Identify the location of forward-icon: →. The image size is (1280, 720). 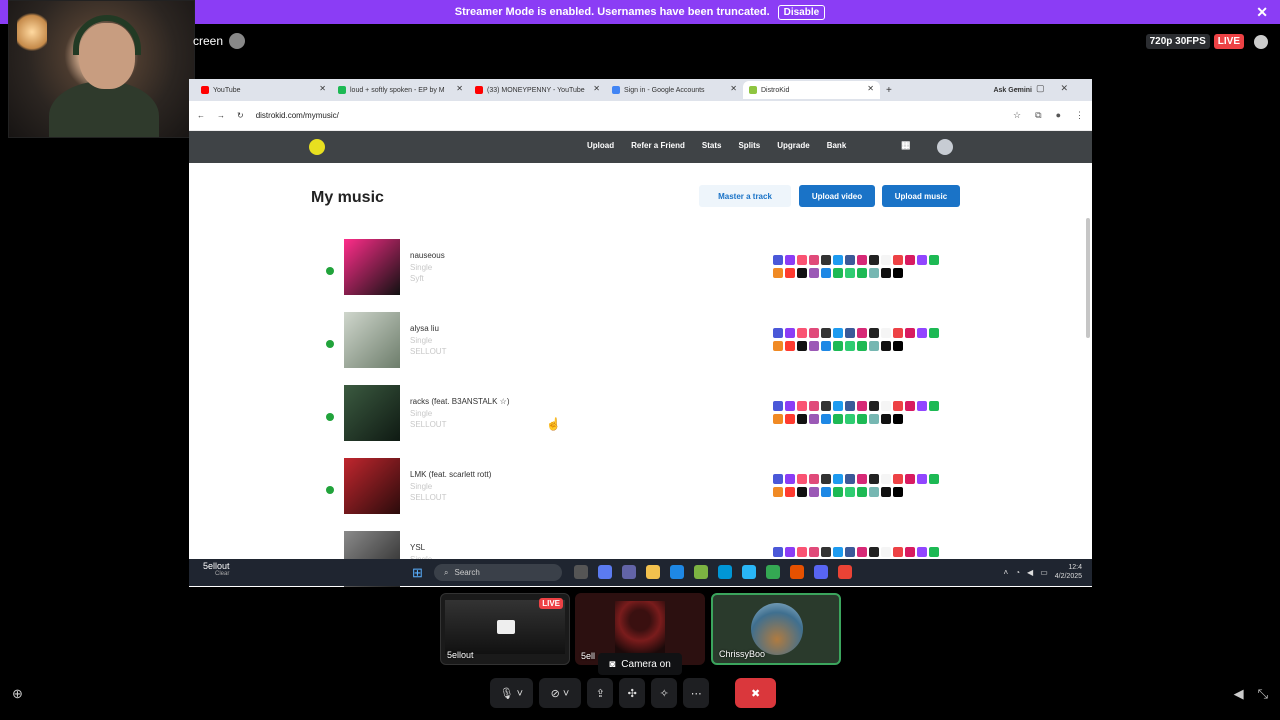
(221, 115).